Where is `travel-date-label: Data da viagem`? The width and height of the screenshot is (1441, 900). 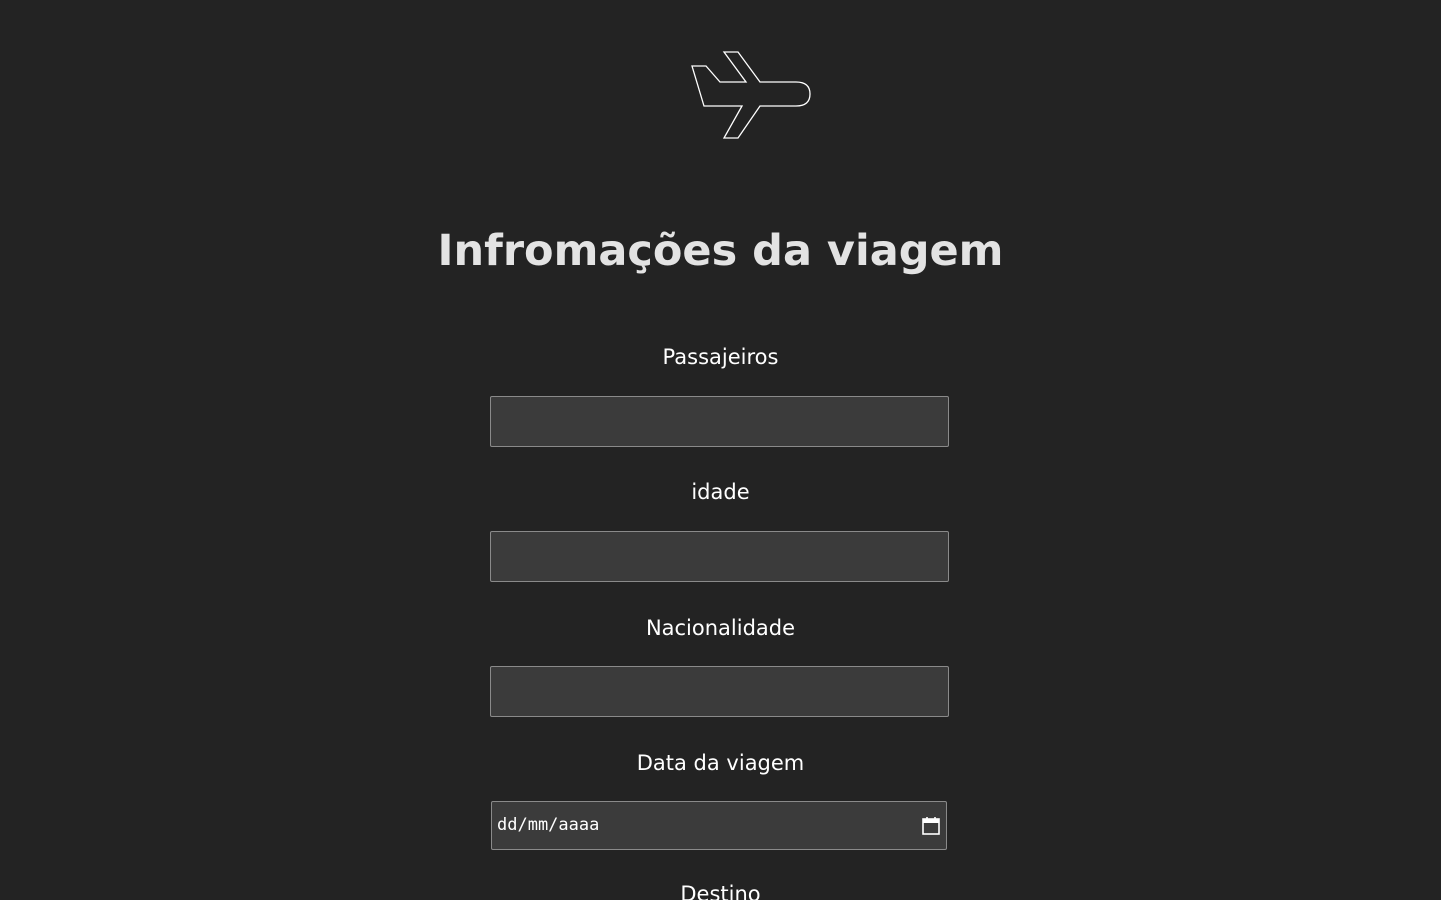 travel-date-label: Data da viagem is located at coordinates (720, 763).